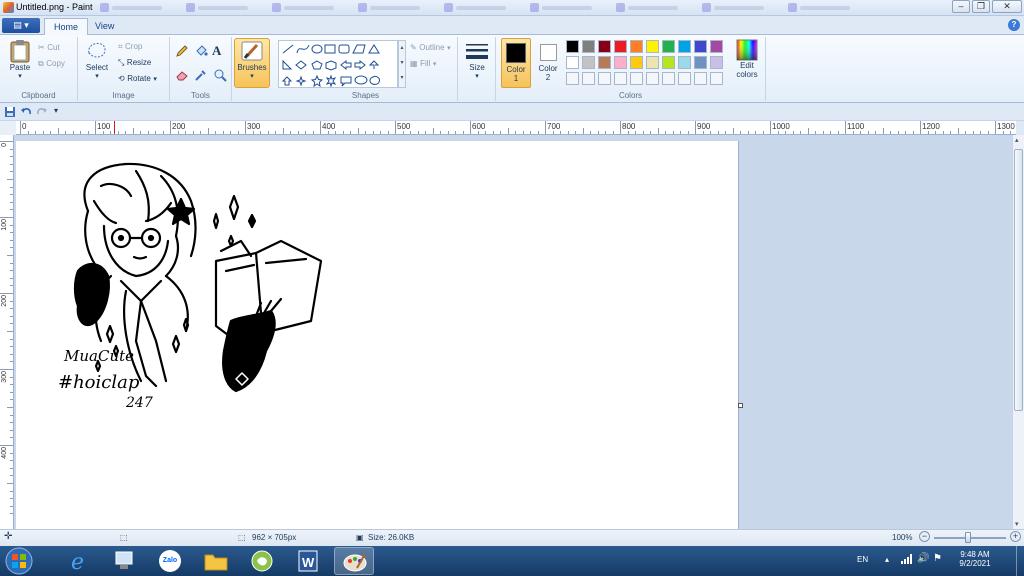 The image size is (1024, 576). I want to click on taskbar-zalo: Zalo, so click(170, 561).